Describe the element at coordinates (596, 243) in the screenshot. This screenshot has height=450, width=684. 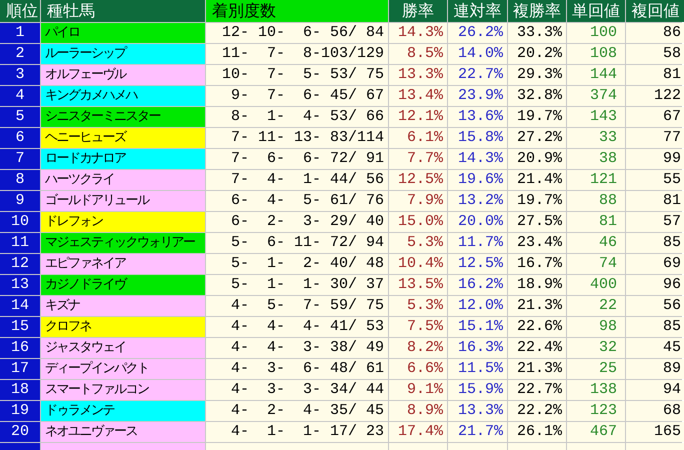
I see `table-cell: 46` at that location.